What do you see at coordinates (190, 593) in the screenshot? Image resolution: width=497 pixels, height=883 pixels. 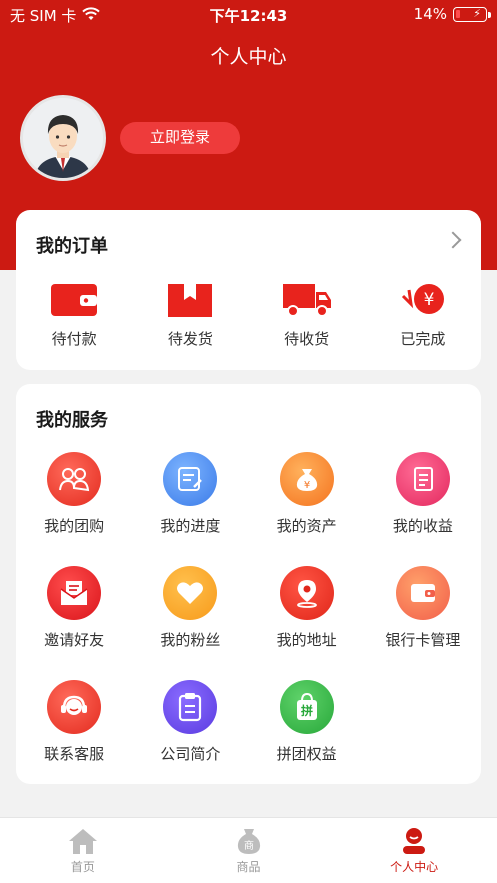 I see `heart-icon` at bounding box center [190, 593].